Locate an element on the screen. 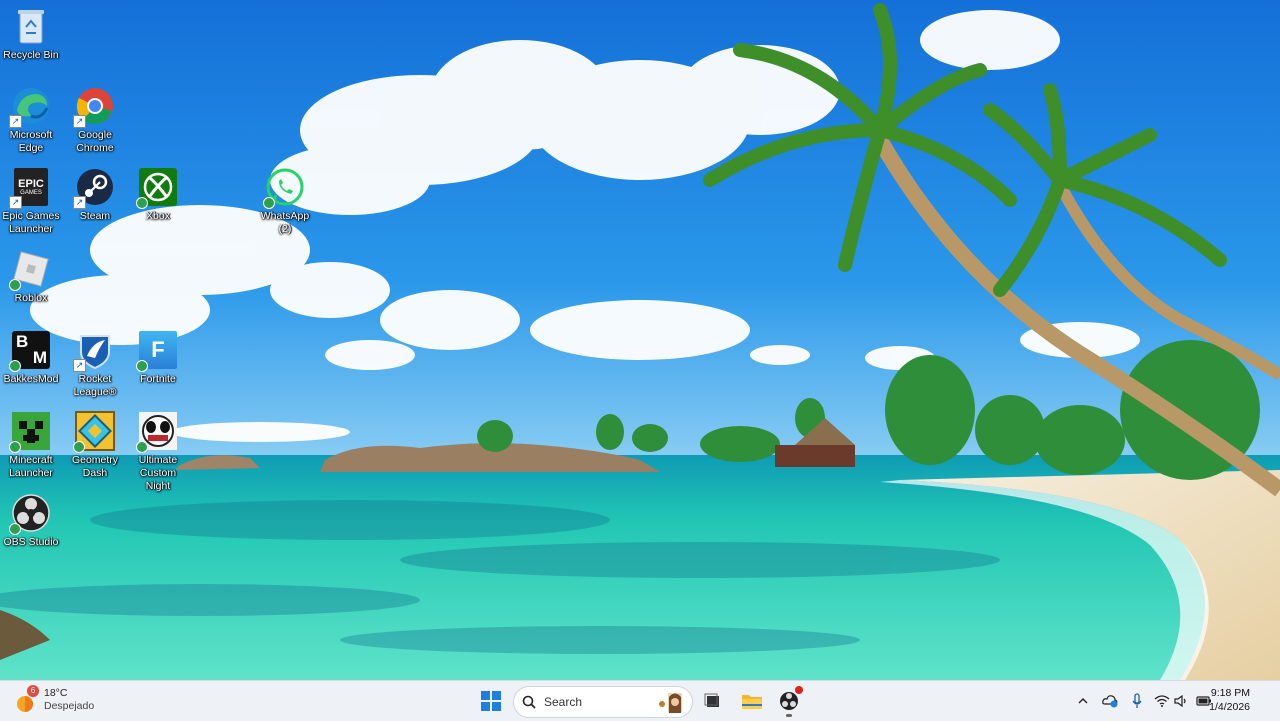 This screenshot has width=1280, height=721. weather-widget: 6 18°C Despejado is located at coordinates (54, 700).